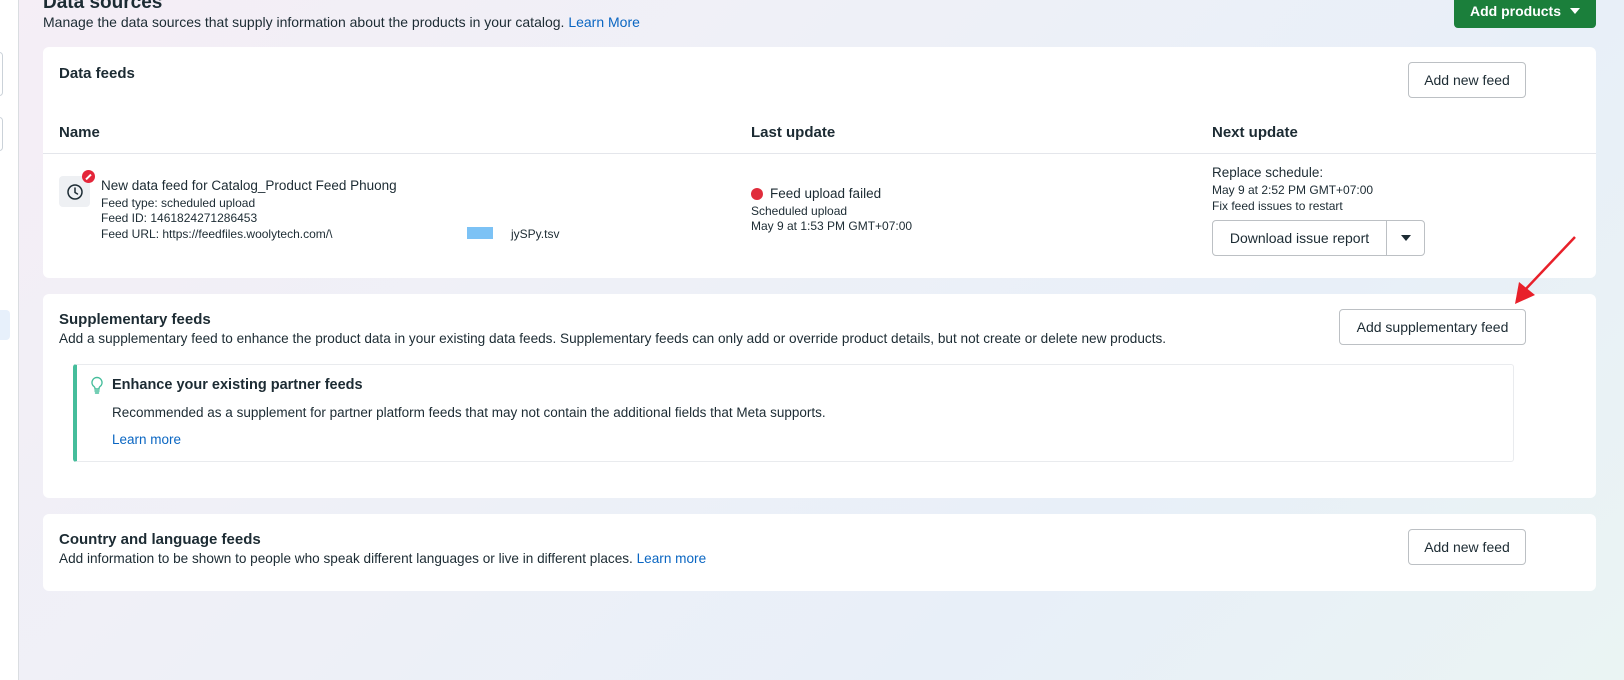 The image size is (1624, 680). I want to click on column-header-last-update: Last update, so click(793, 132).